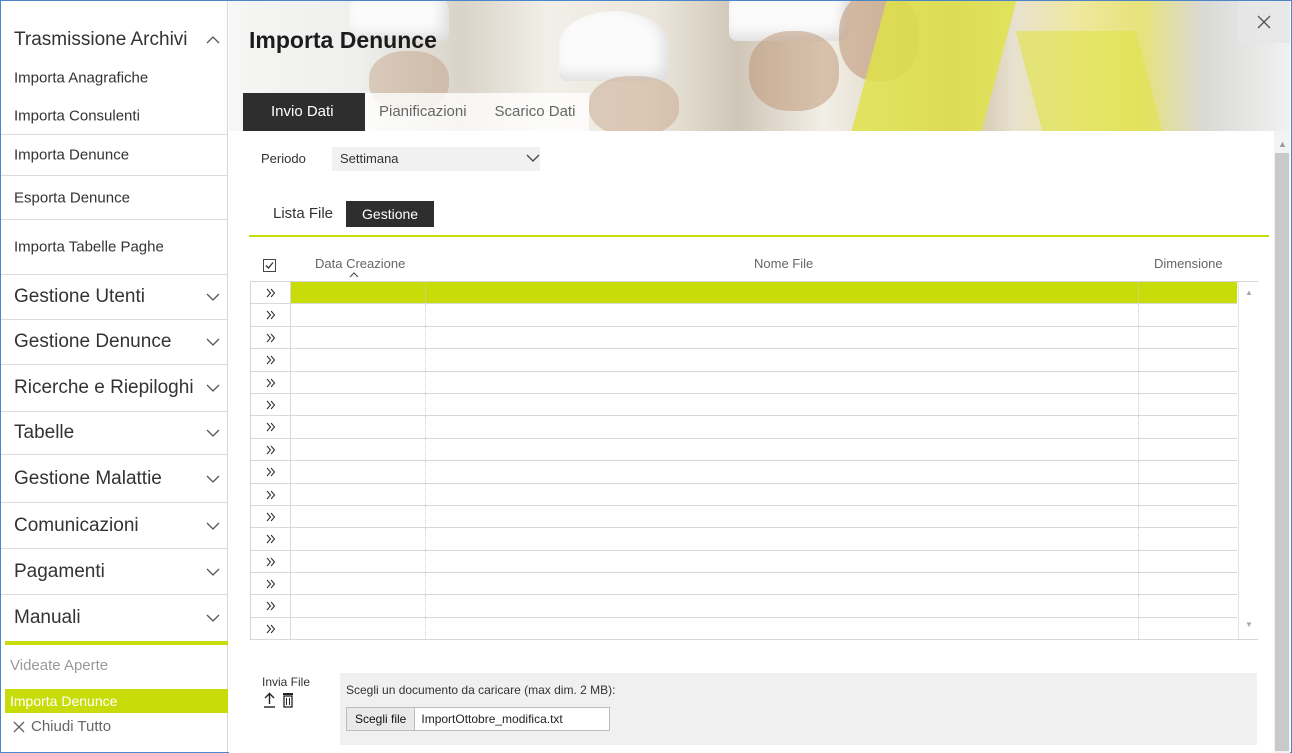 The height and width of the screenshot is (753, 1292). What do you see at coordinates (101, 39) in the screenshot?
I see `sidebar-group-label: Trasmissione Archivi` at bounding box center [101, 39].